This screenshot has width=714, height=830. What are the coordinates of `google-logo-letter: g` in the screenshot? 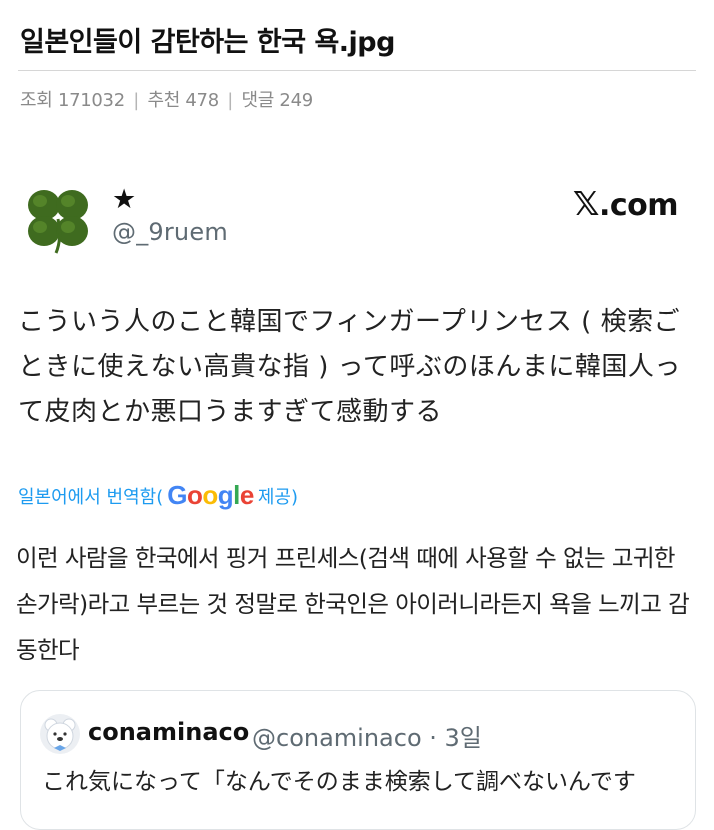 It's located at (225, 495).